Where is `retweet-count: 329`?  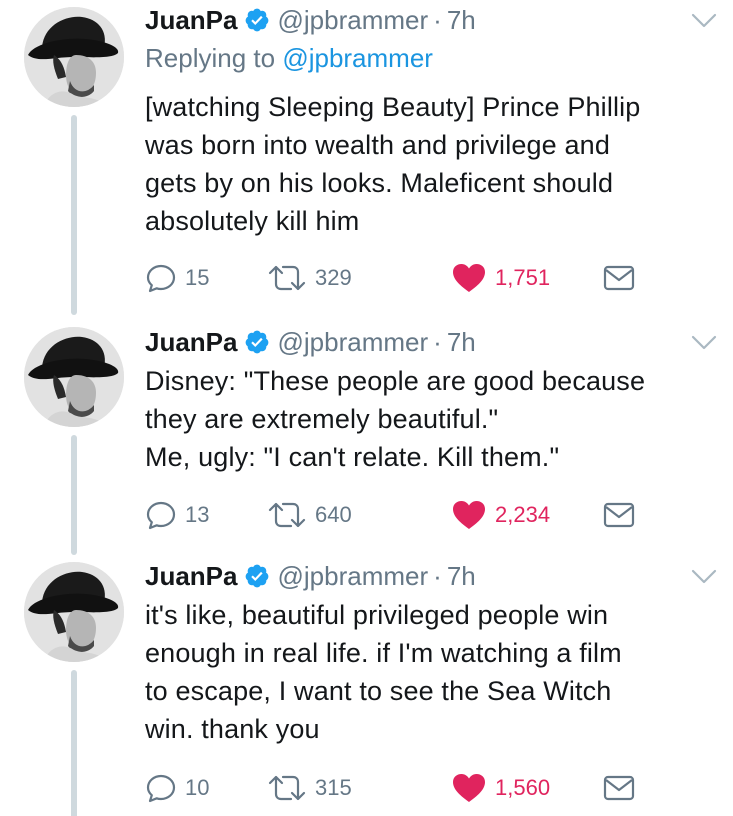
retweet-count: 329 is located at coordinates (333, 277).